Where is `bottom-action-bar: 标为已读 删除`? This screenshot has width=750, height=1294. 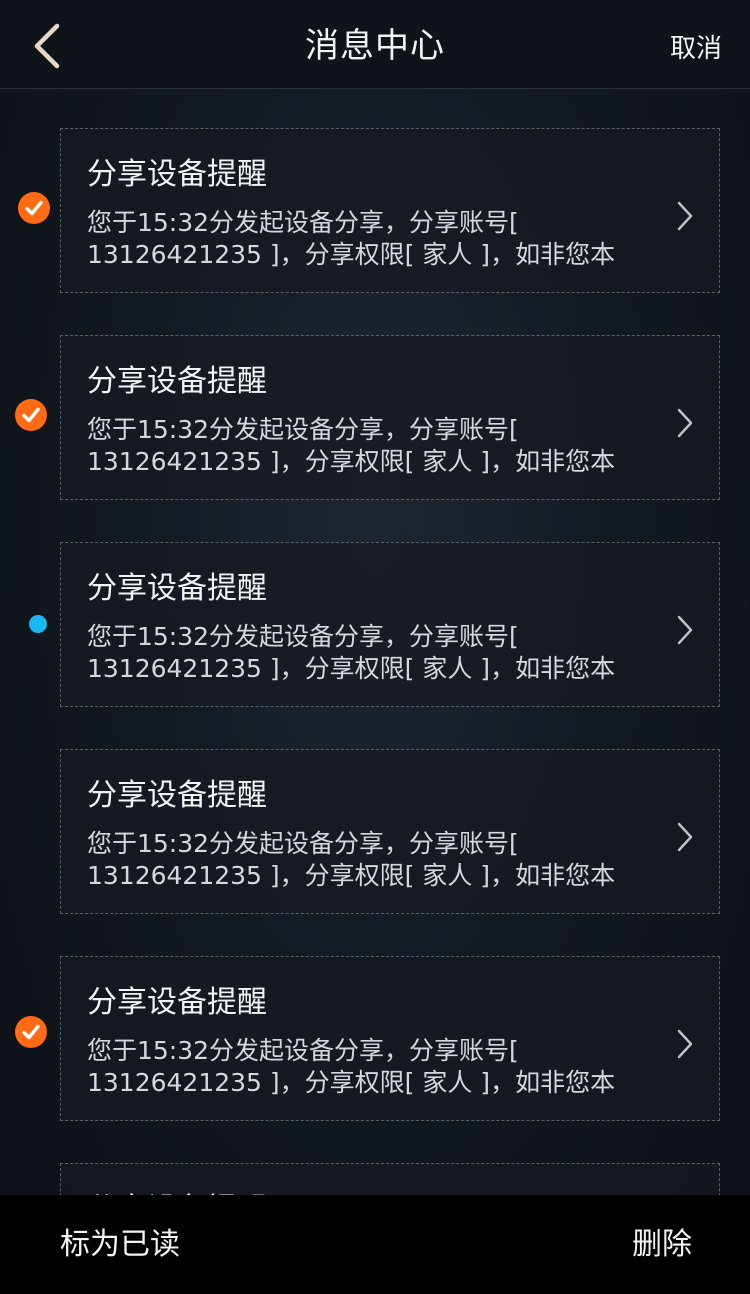 bottom-action-bar: 标为已读 删除 is located at coordinates (375, 1244).